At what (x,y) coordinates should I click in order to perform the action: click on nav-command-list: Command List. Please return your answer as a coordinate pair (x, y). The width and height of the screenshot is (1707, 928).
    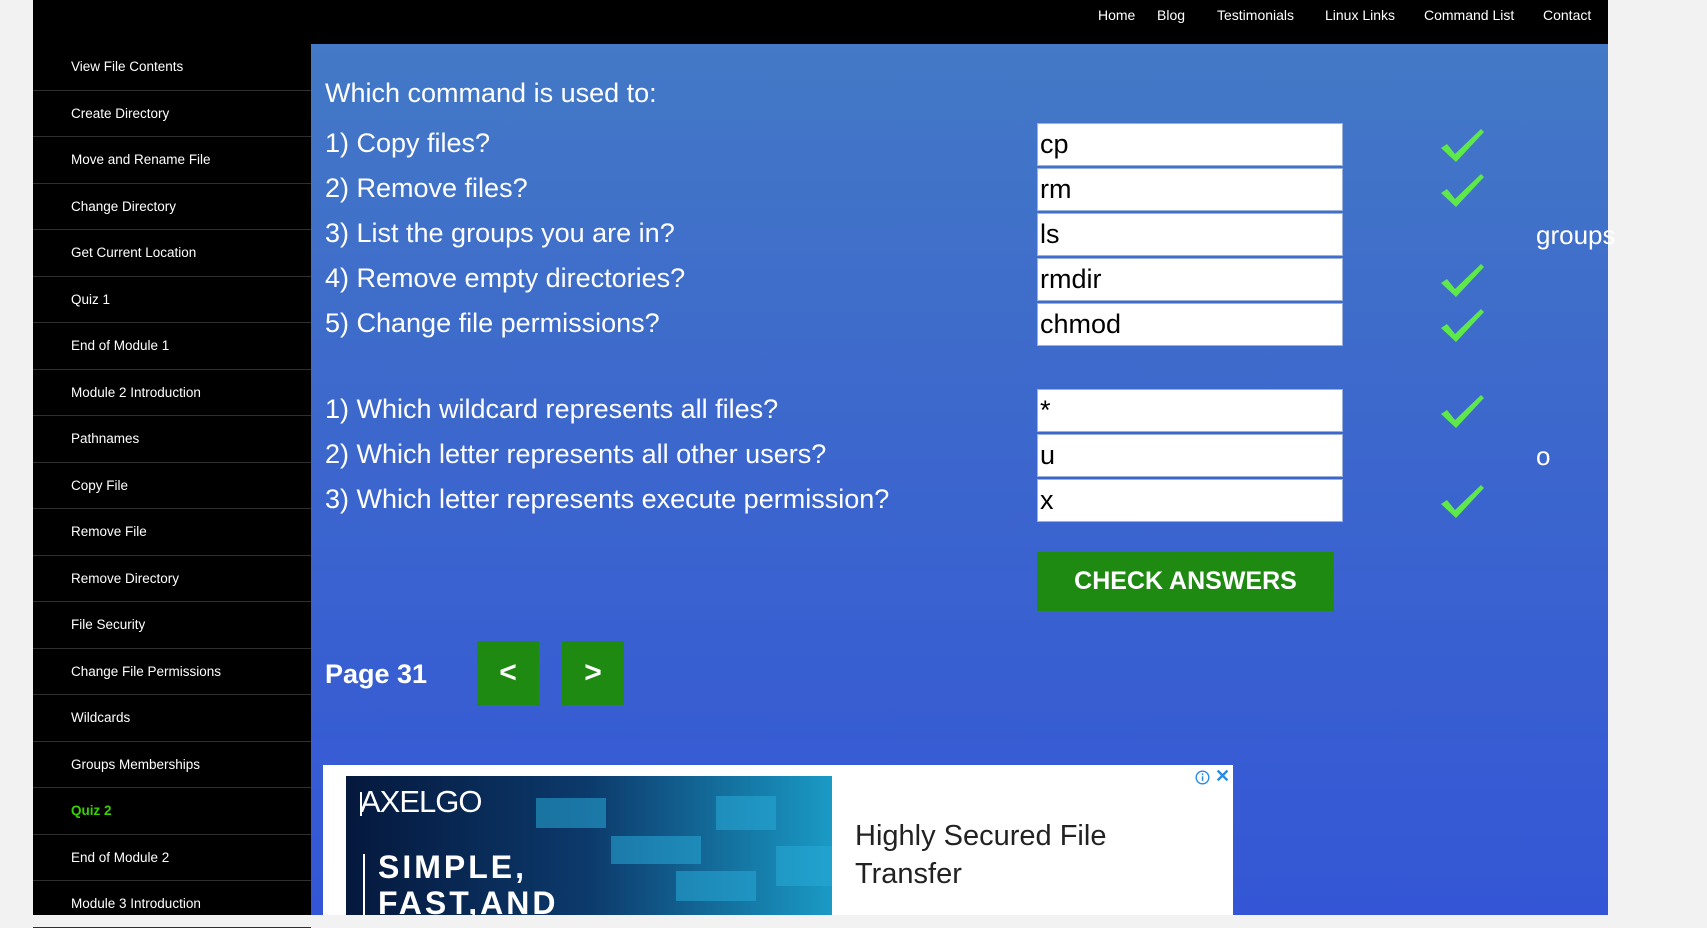
    Looking at the image, I should click on (1469, 15).